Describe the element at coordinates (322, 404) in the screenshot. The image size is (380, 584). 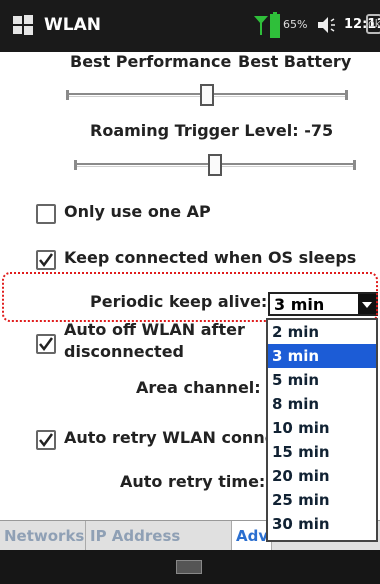
I see `dropdown-option: 8 min` at that location.